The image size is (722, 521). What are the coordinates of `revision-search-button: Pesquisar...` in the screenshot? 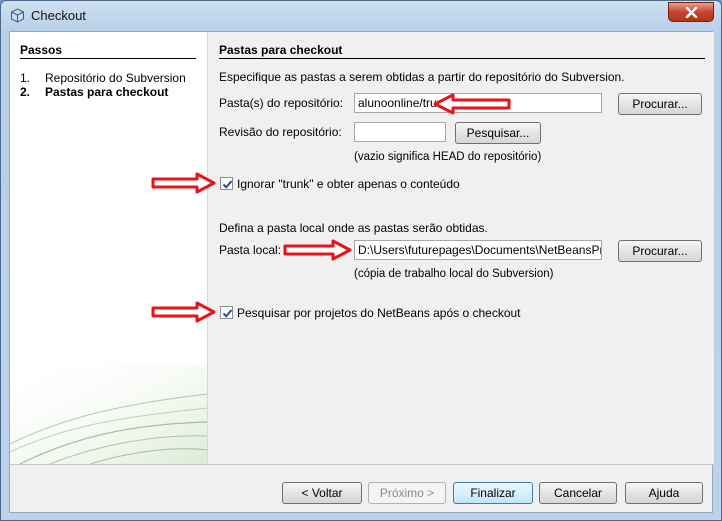 It's located at (498, 133).